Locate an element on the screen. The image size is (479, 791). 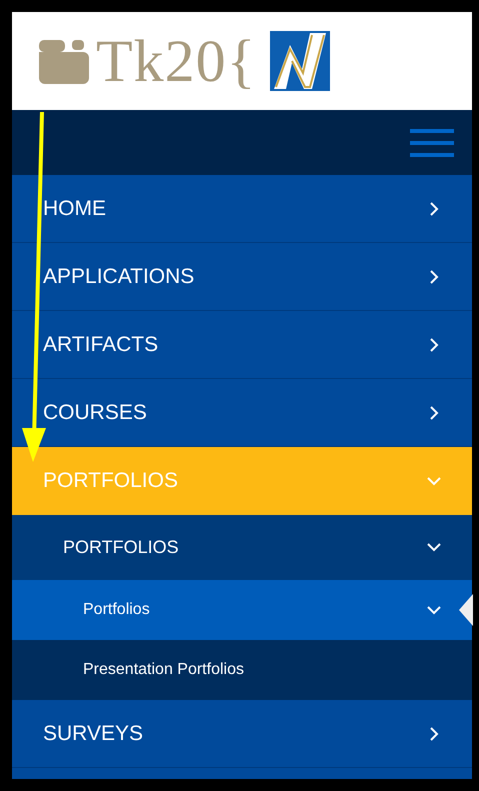
n-logo-icon is located at coordinates (300, 61).